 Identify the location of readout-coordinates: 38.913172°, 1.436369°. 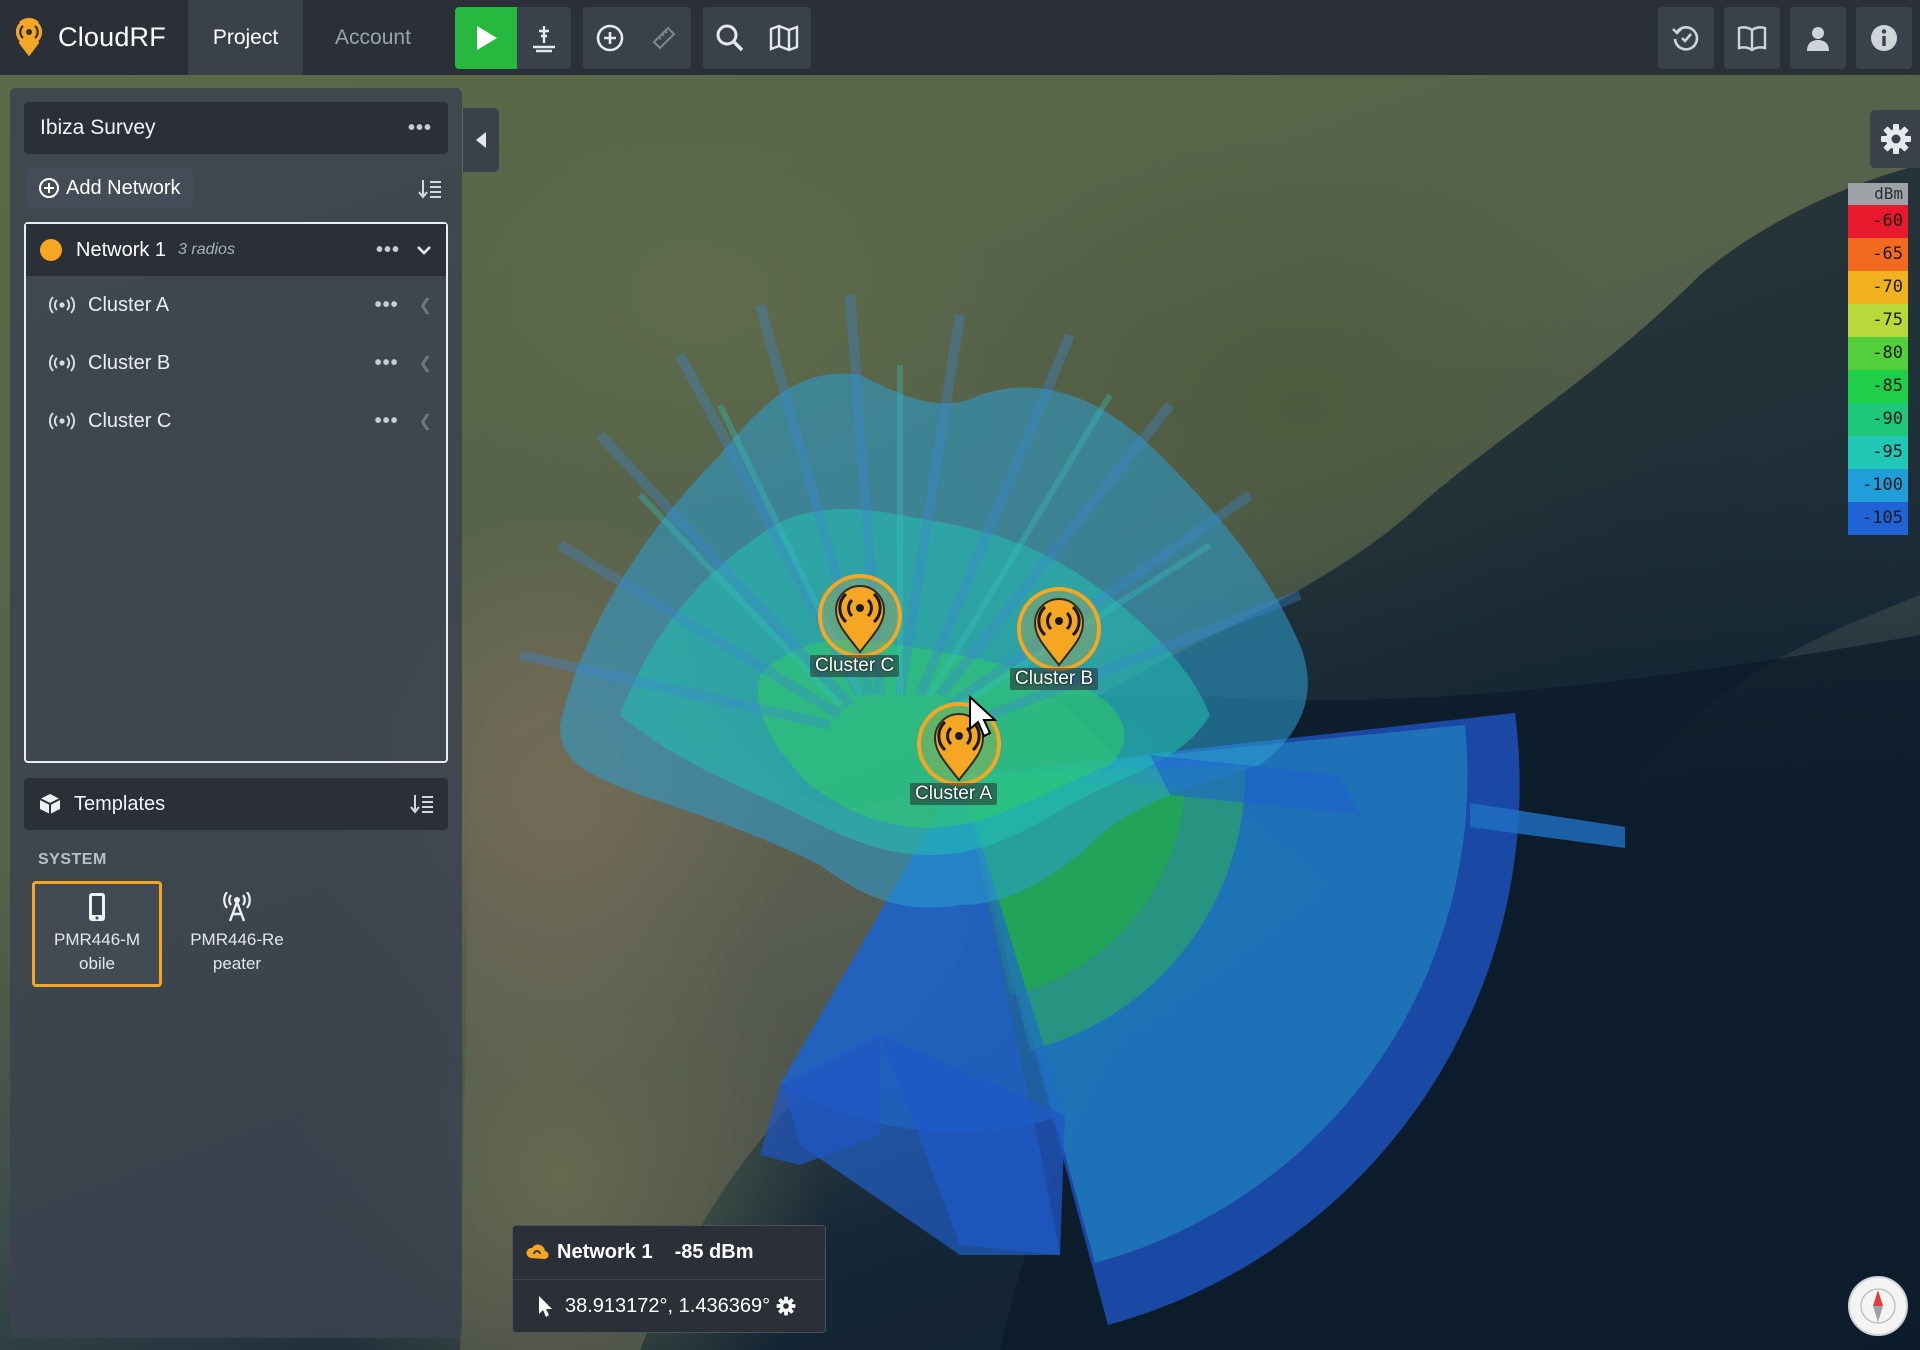
(667, 1306).